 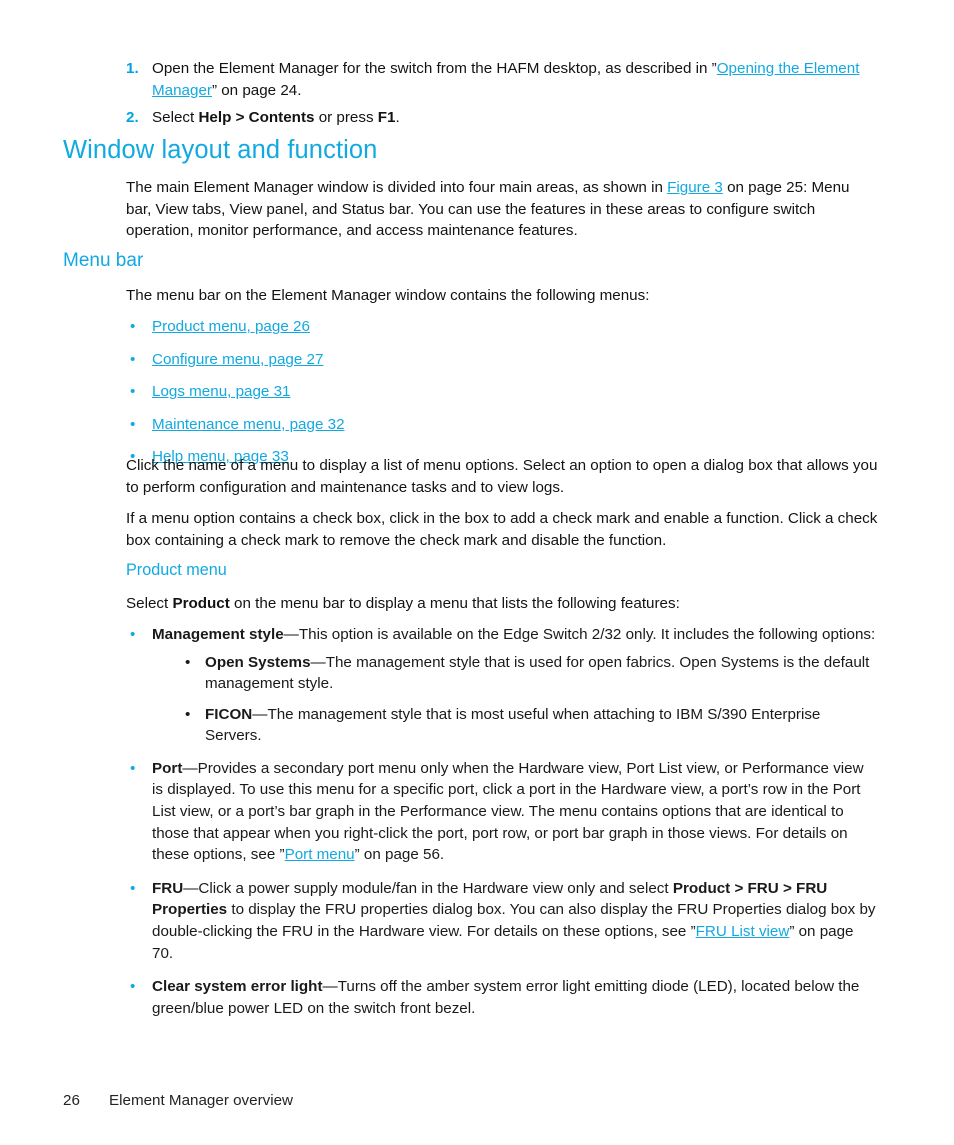 What do you see at coordinates (256, 90) in the screenshot?
I see `step-1-post: ” on page 24.` at bounding box center [256, 90].